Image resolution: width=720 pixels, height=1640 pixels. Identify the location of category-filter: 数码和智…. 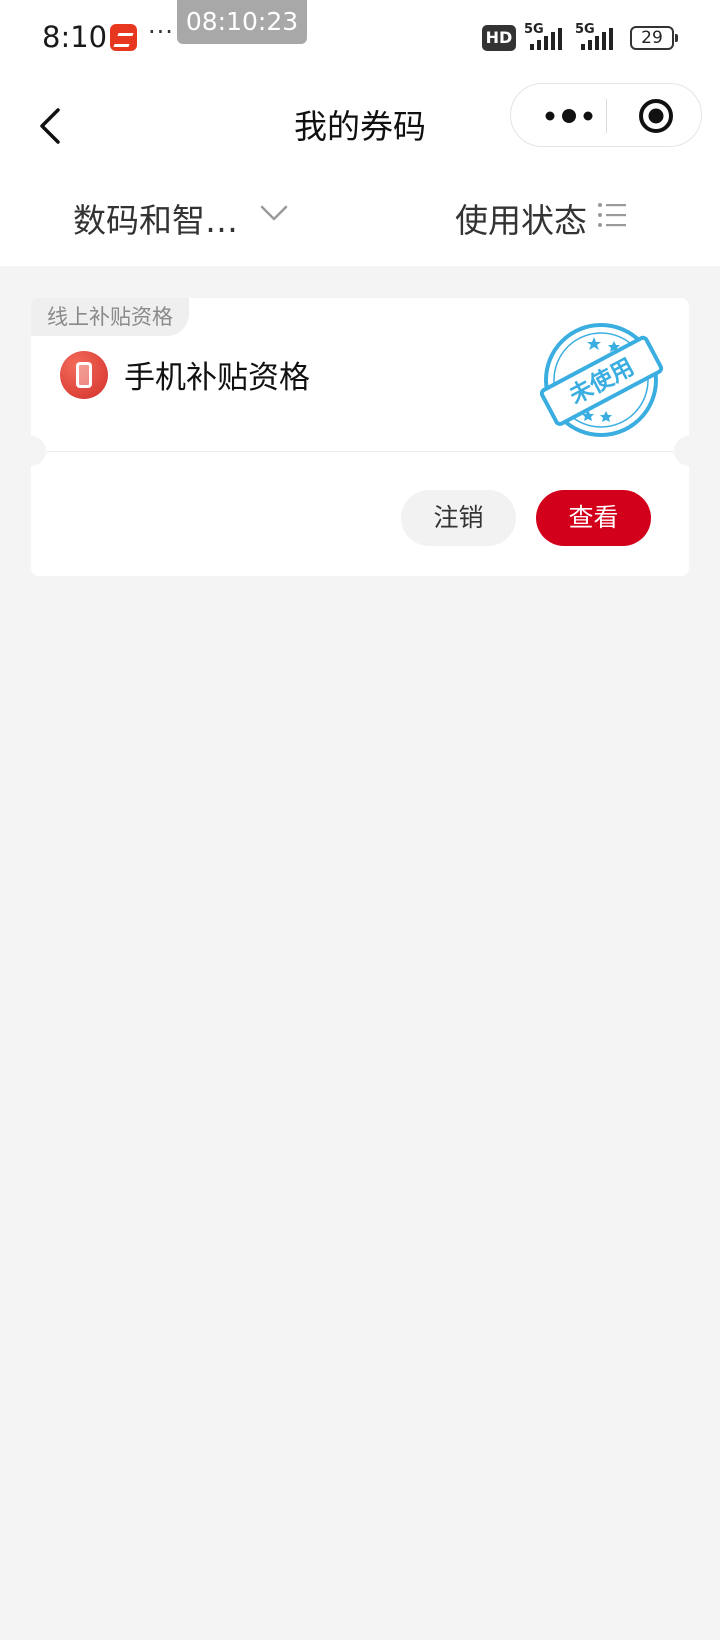
(155, 218).